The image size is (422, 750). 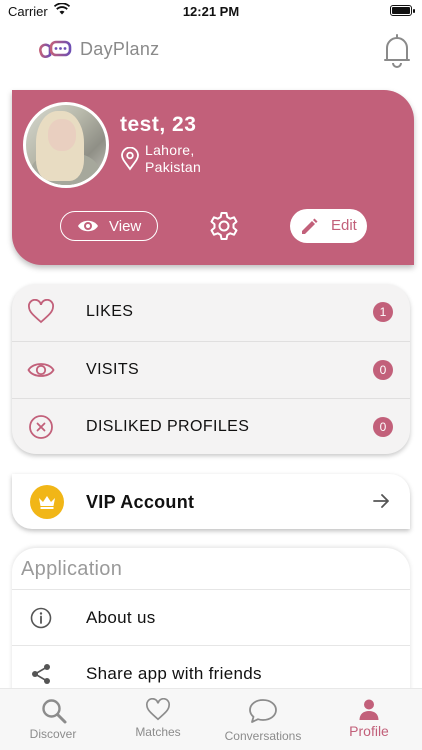 What do you see at coordinates (344, 225) in the screenshot?
I see `edit-button-label: Edit` at bounding box center [344, 225].